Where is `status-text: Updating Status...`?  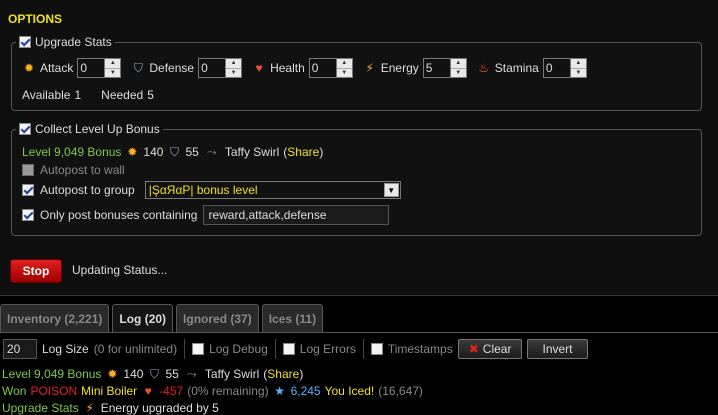 status-text: Updating Status... is located at coordinates (120, 270).